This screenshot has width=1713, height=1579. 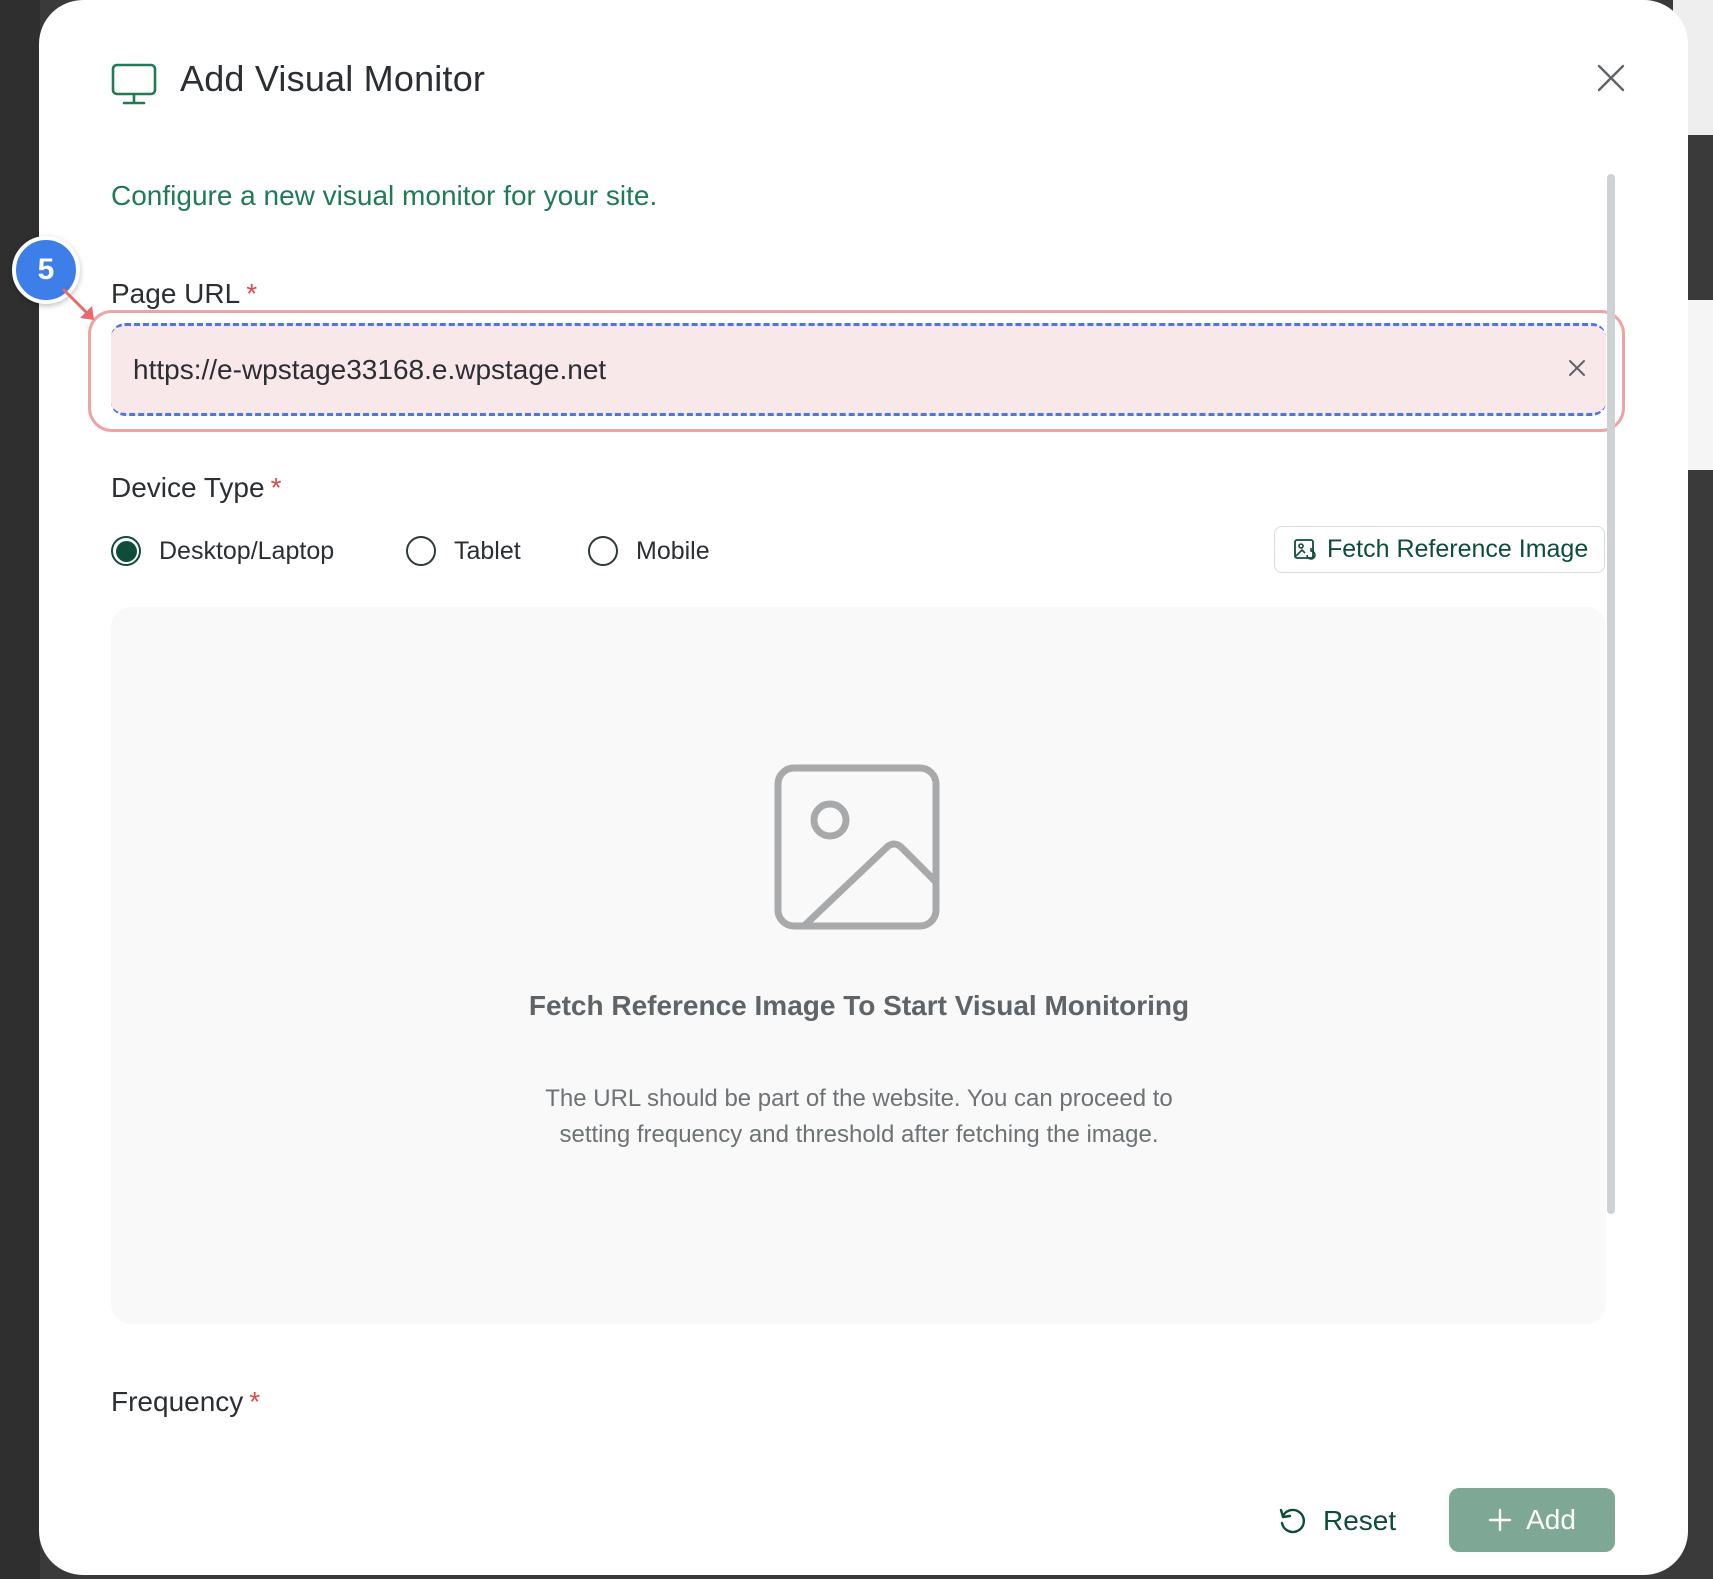 What do you see at coordinates (1458, 549) in the screenshot?
I see `fetch-reference-image-label: Fetch Reference Image` at bounding box center [1458, 549].